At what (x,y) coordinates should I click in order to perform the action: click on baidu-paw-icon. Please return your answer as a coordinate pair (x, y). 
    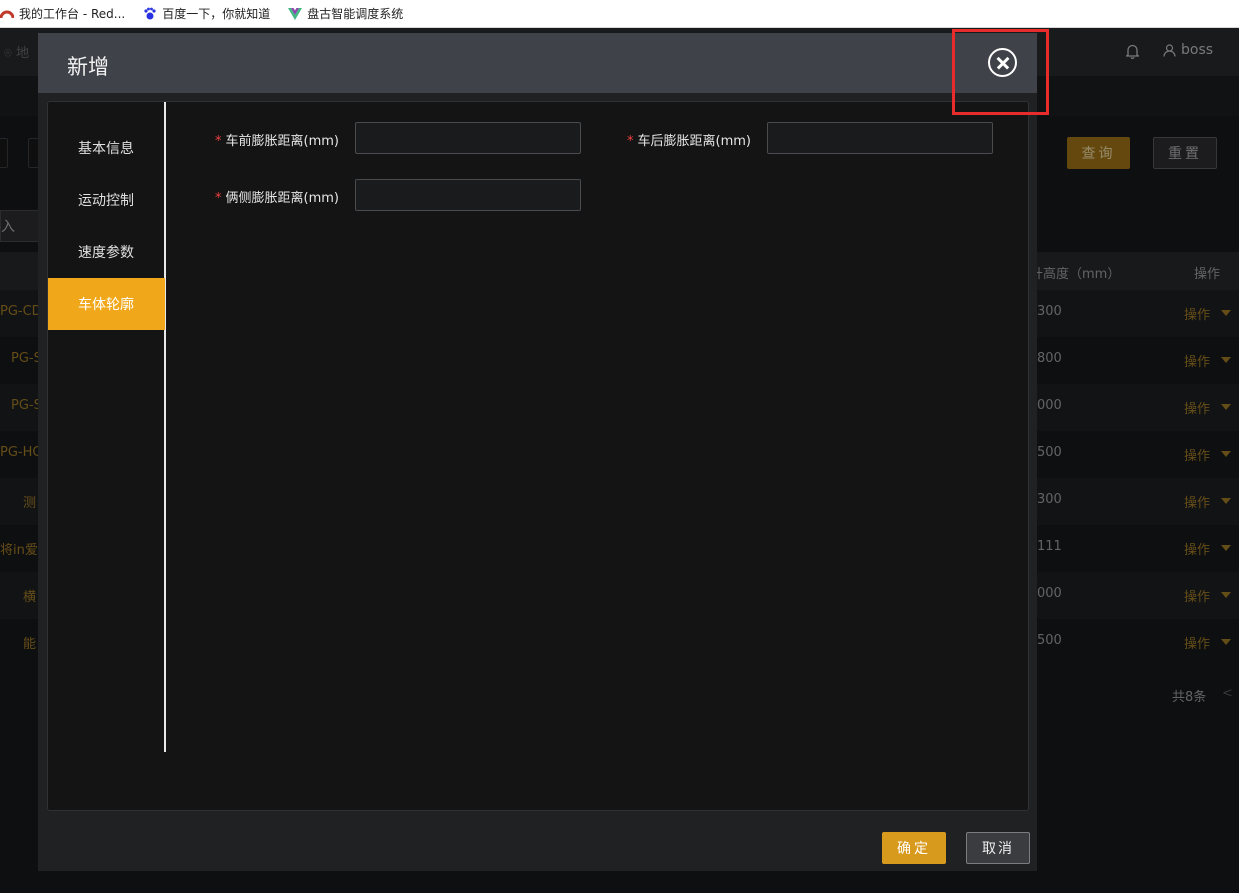
    Looking at the image, I should click on (150, 13).